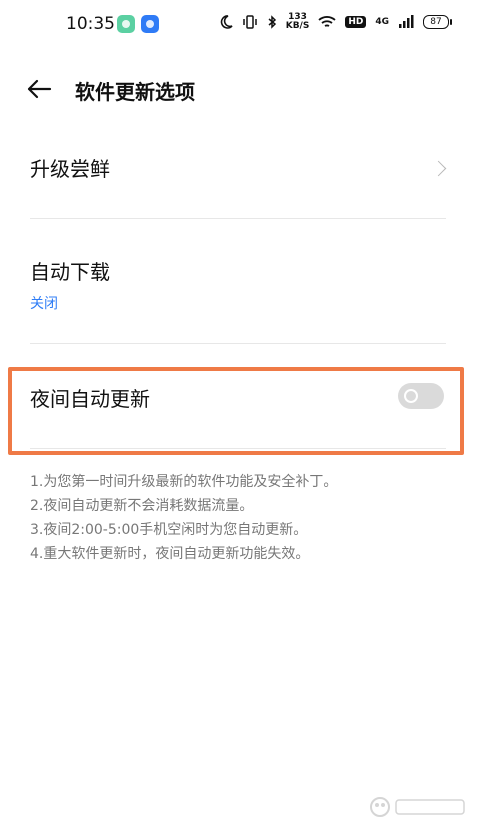 The width and height of the screenshot is (491, 837). Describe the element at coordinates (382, 22) in the screenshot. I see `cell-type: 4G` at that location.